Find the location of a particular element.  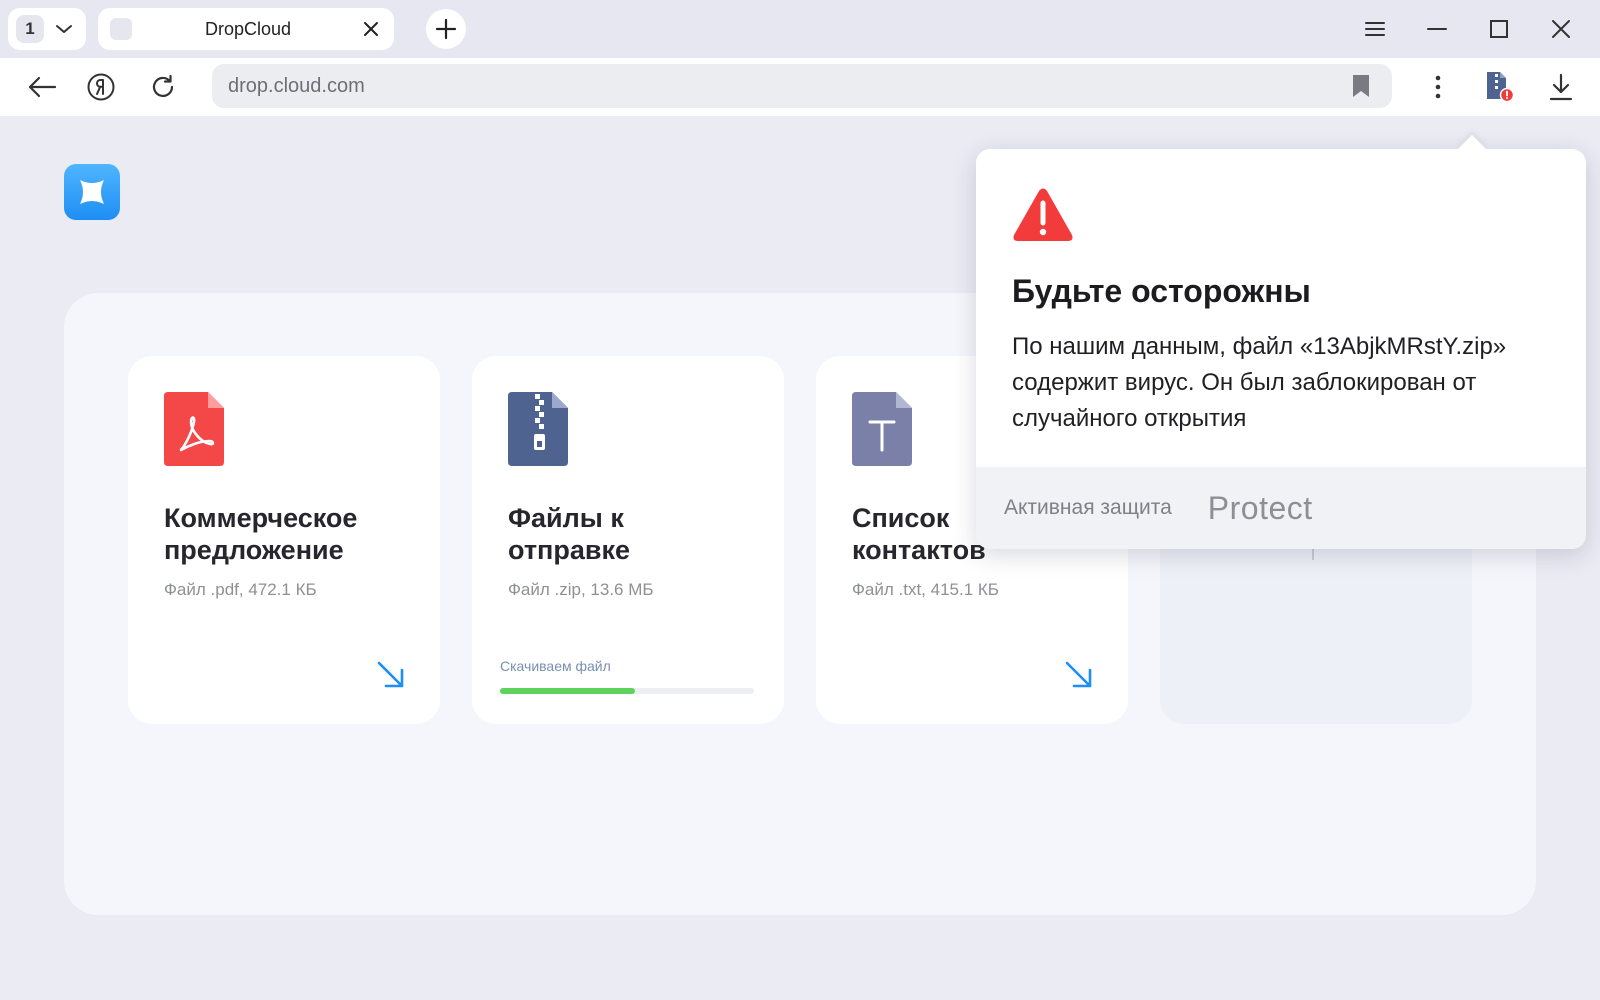

yandex-button is located at coordinates (101, 87).